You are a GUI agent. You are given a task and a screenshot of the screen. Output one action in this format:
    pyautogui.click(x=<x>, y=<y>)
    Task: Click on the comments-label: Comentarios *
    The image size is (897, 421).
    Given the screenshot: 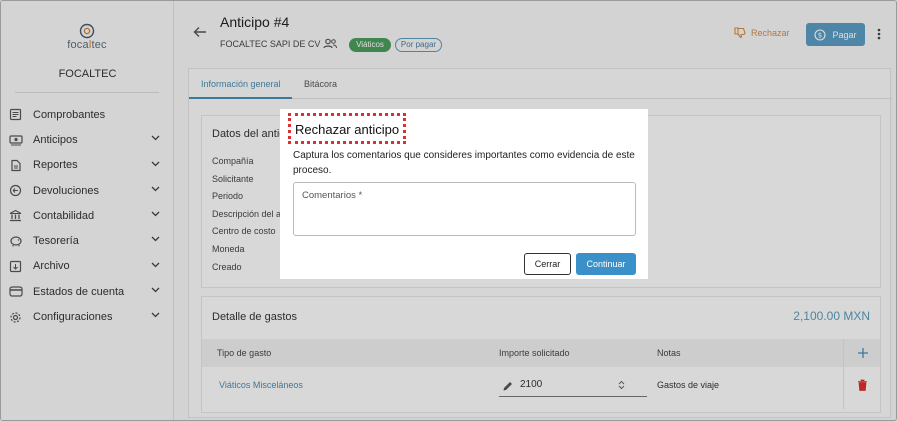 What is the action you would take?
    pyautogui.click(x=332, y=195)
    